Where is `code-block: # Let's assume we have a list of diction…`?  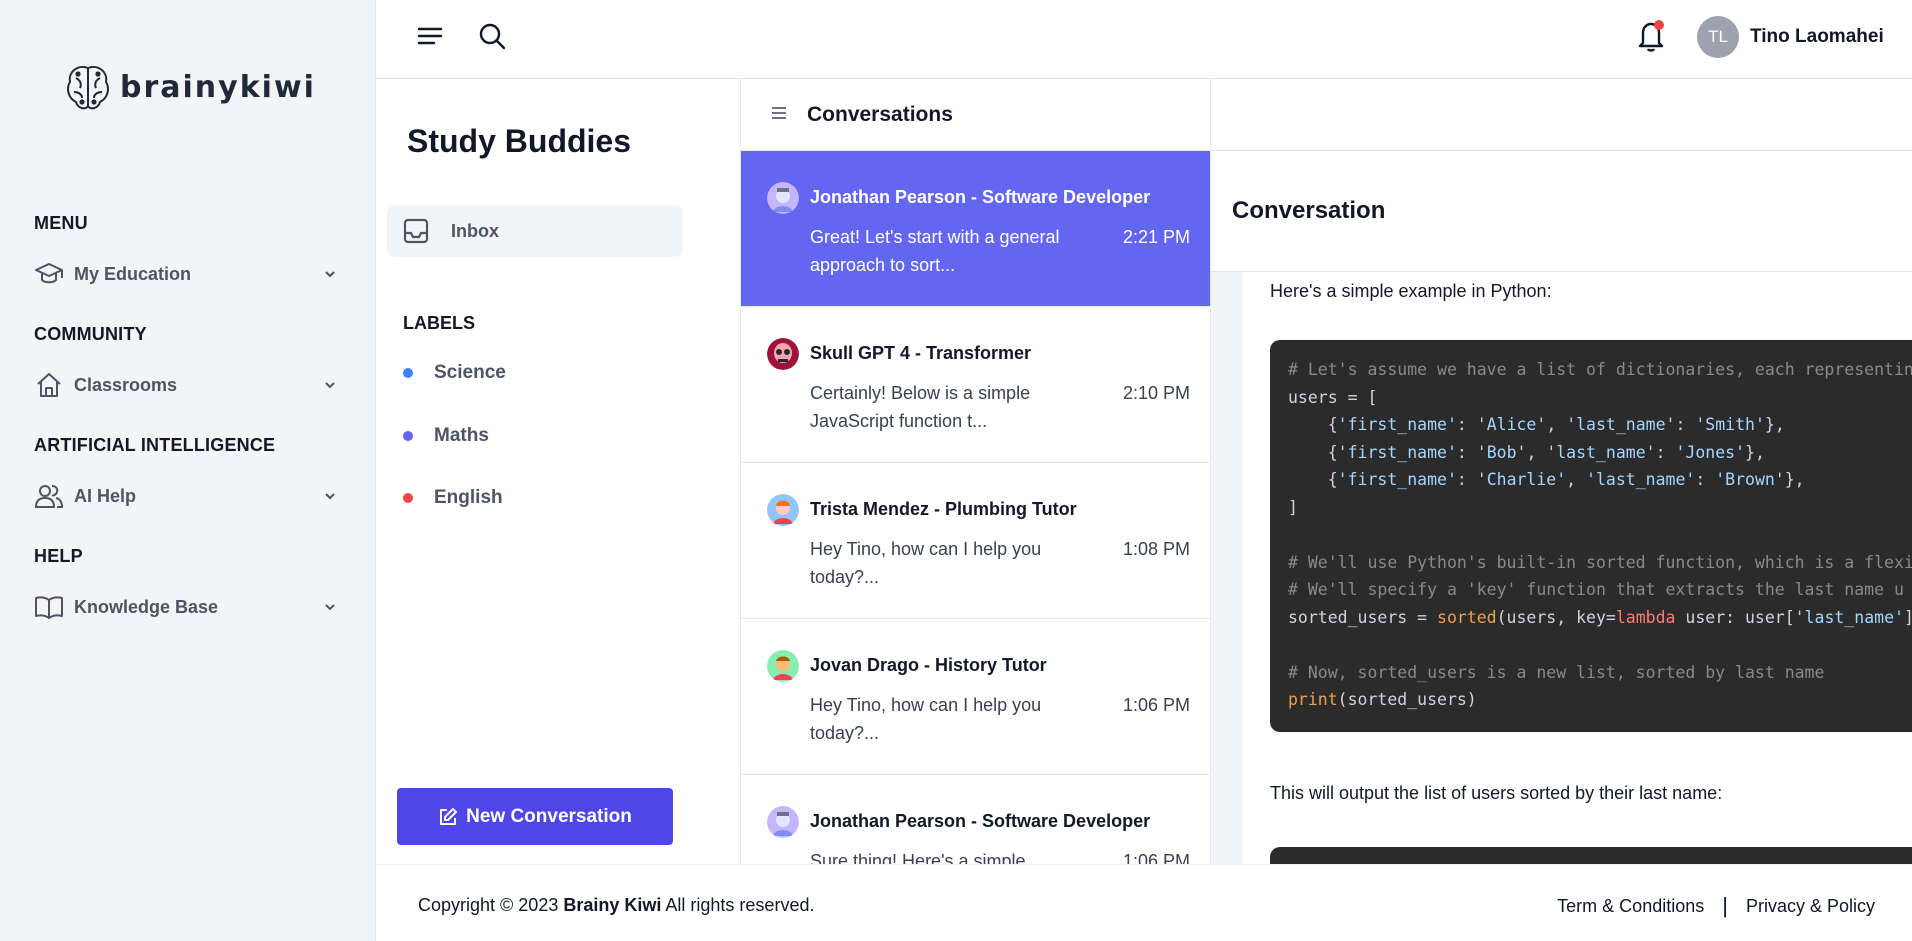 code-block: # Let's assume we have a list of diction… is located at coordinates (1591, 536).